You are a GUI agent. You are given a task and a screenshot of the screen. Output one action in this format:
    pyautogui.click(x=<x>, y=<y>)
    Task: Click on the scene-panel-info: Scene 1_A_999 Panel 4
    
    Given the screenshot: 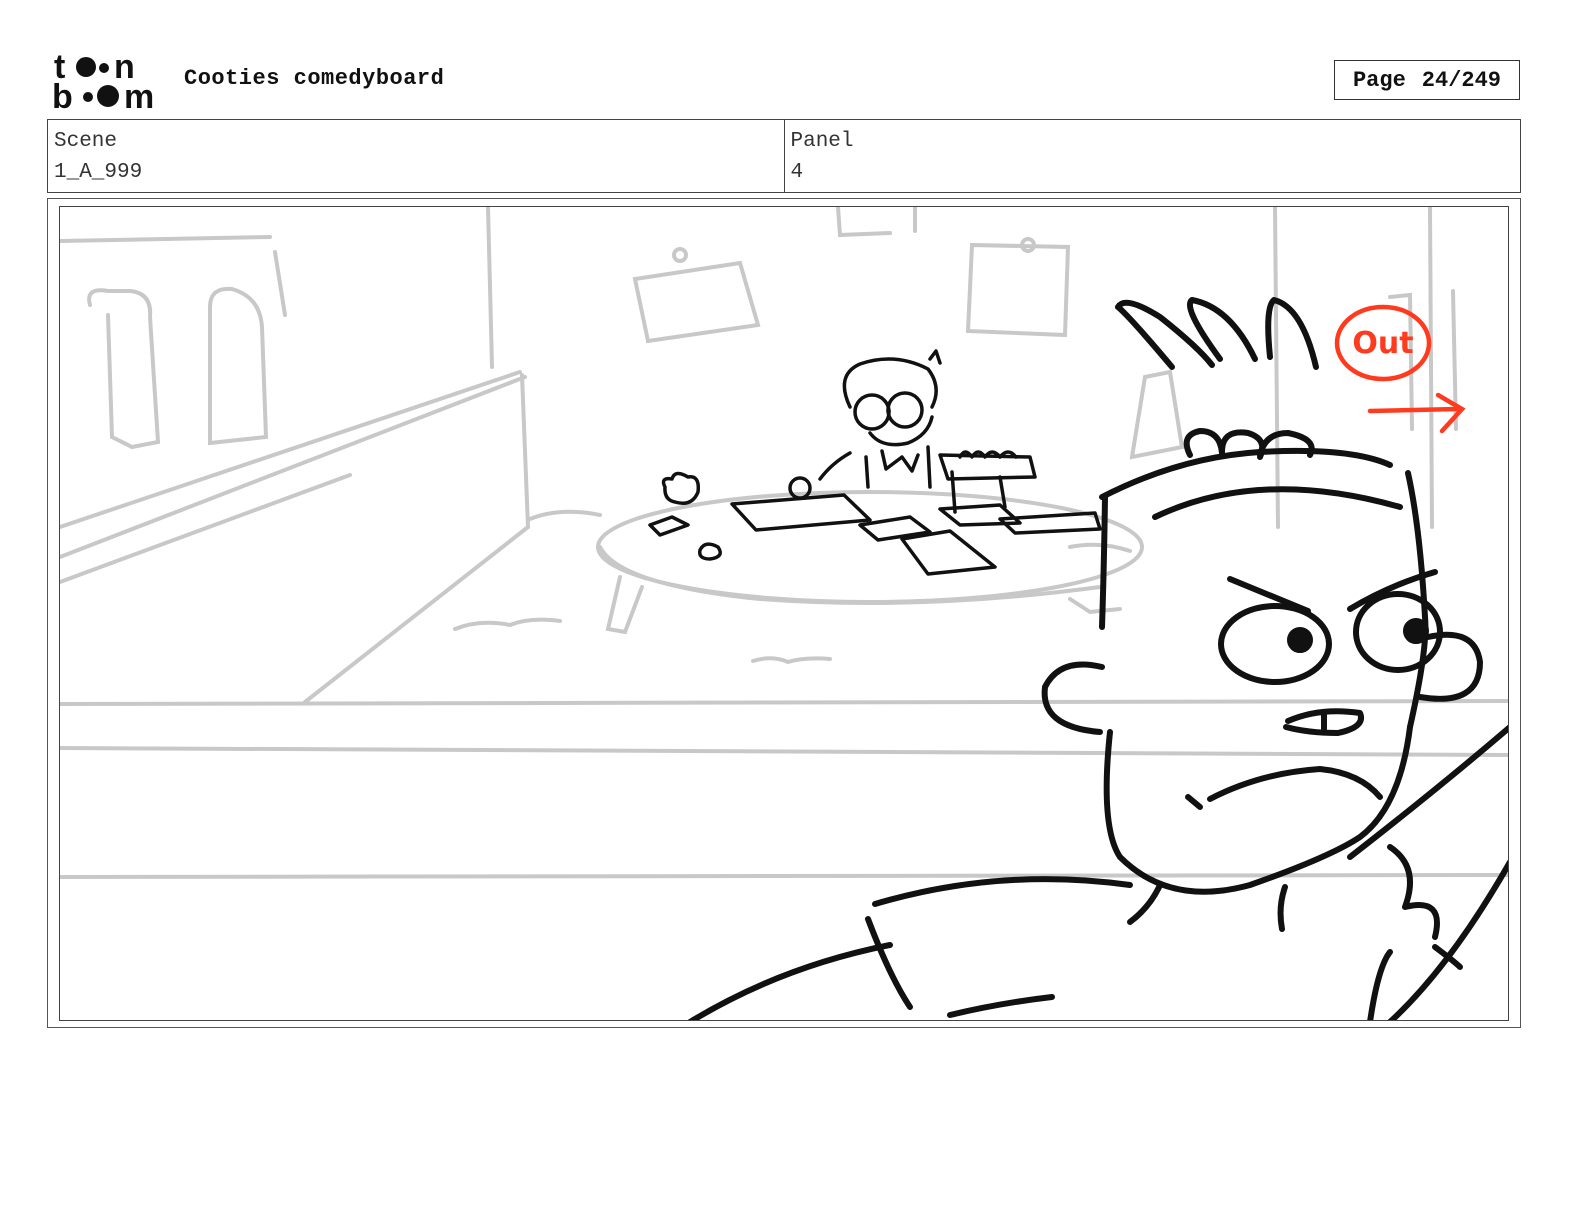 What is the action you would take?
    pyautogui.click(x=784, y=156)
    